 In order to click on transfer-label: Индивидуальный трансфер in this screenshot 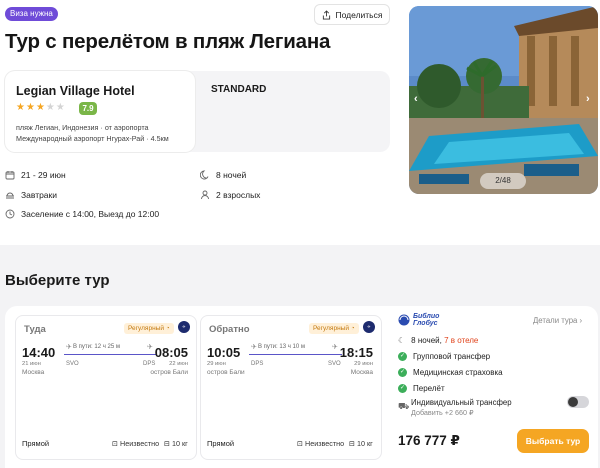, I will do `click(461, 402)`.